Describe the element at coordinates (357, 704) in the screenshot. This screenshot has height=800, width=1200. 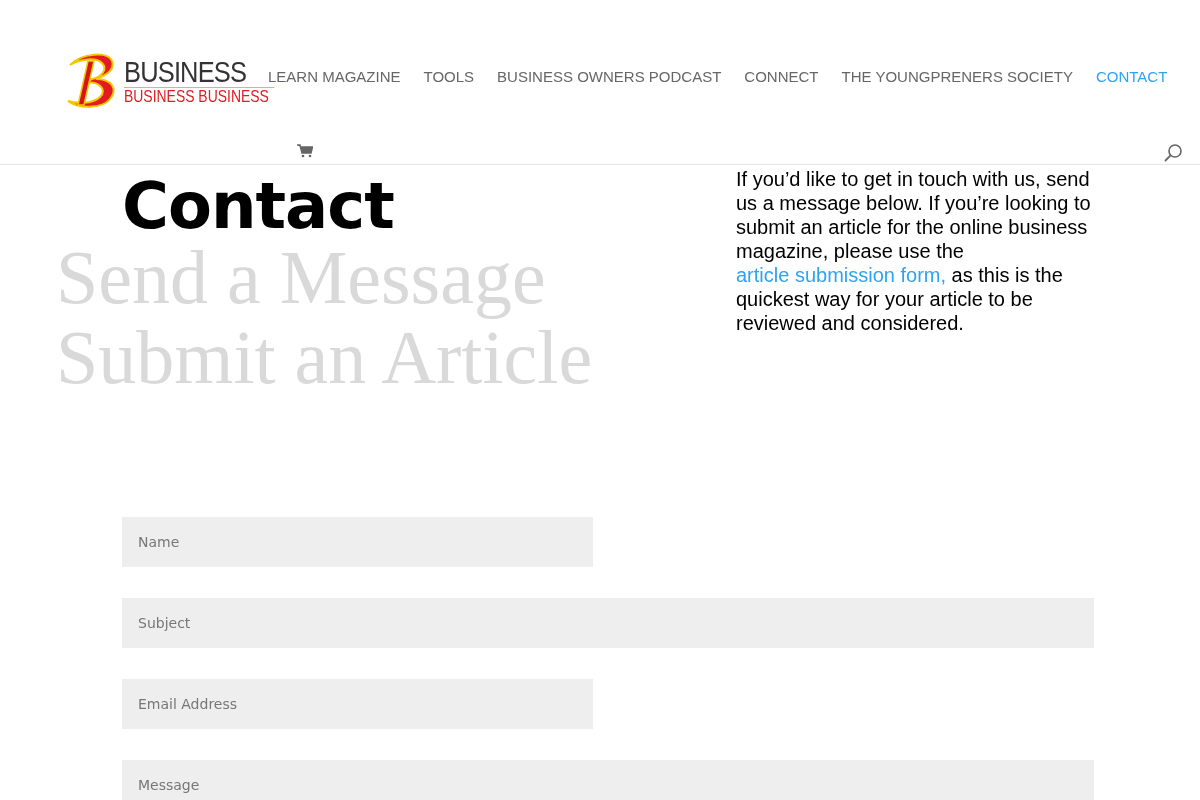
I see `input-field: Email Address` at that location.